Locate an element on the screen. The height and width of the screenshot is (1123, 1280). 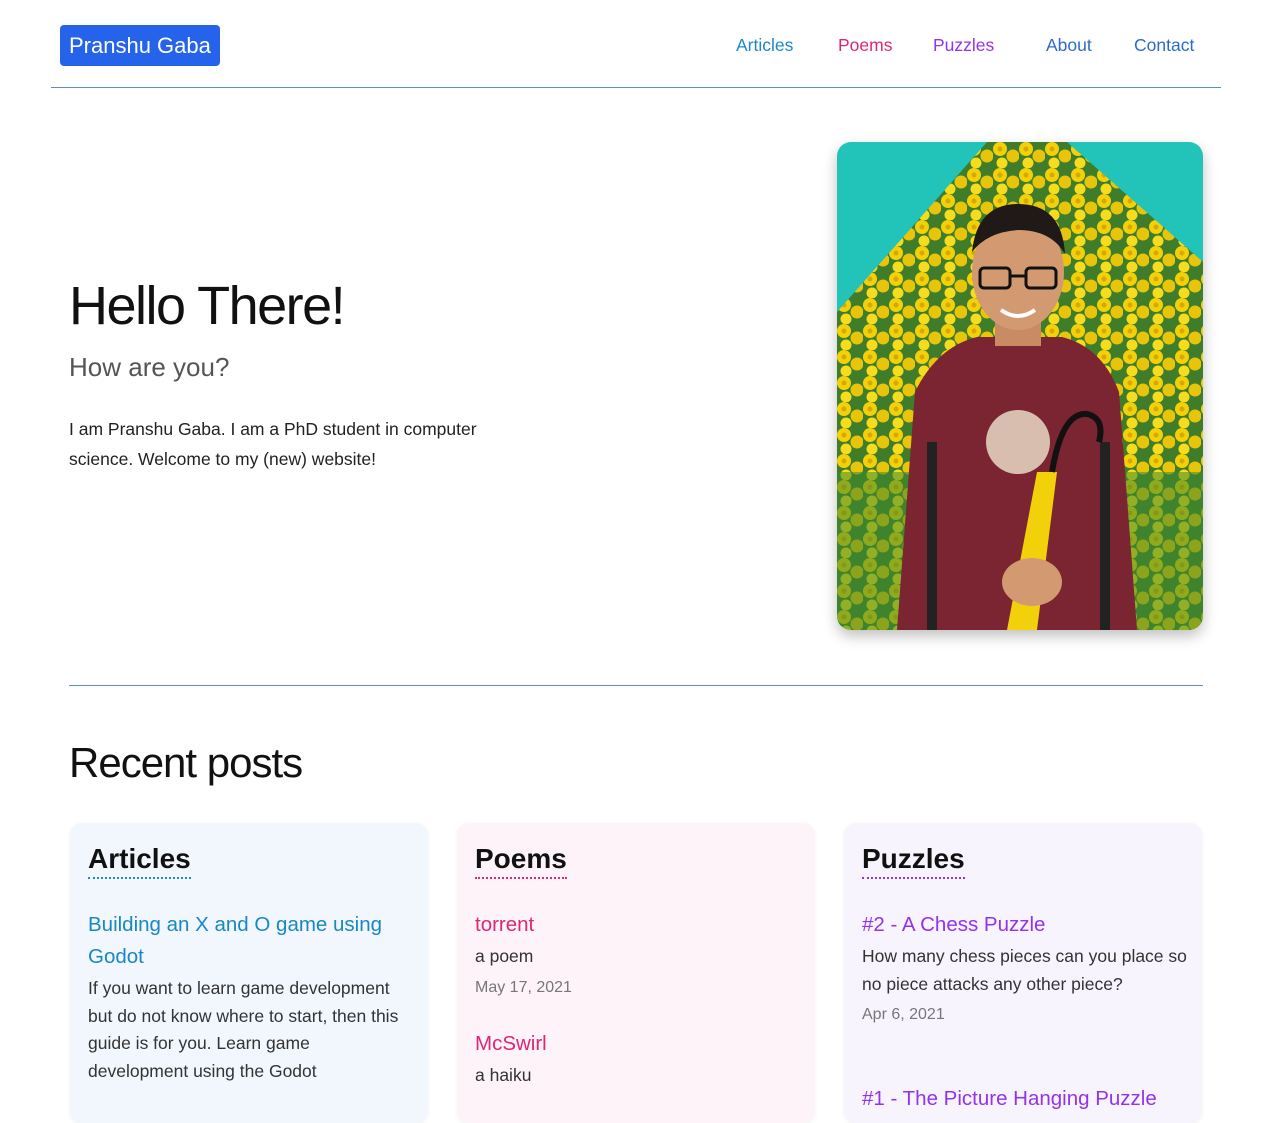
puzzle-post-title: #1 - The Picture Hanging Puzzle is located at coordinates (1025, 1099).